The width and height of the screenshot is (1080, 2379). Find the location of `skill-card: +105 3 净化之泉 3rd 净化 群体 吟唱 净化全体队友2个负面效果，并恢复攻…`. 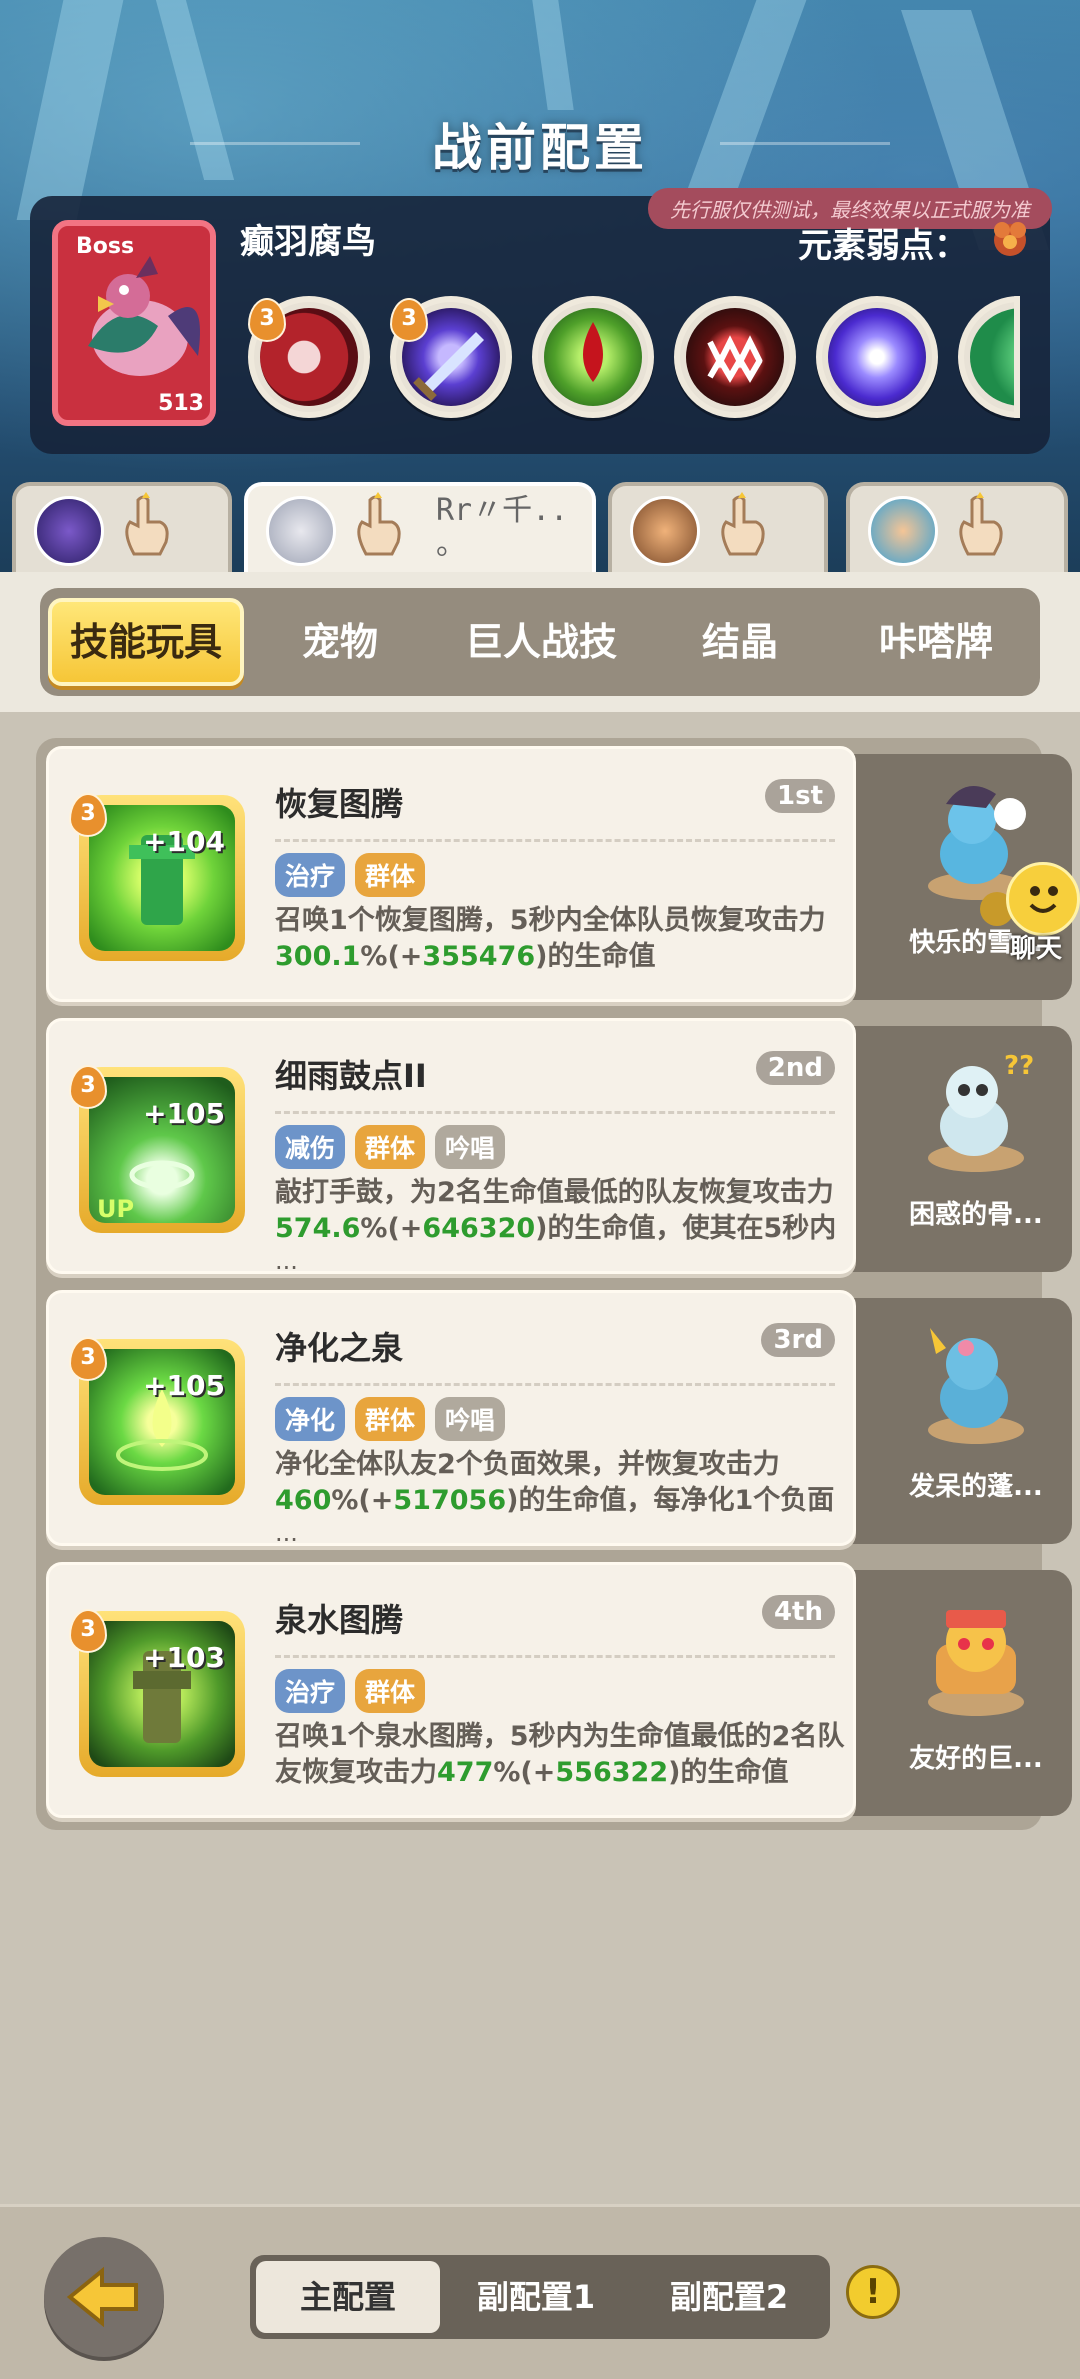

skill-card: +105 3 净化之泉 3rd 净化 群体 吟唱 净化全体队友2个负面效果，并恢复攻… is located at coordinates (451, 1418).